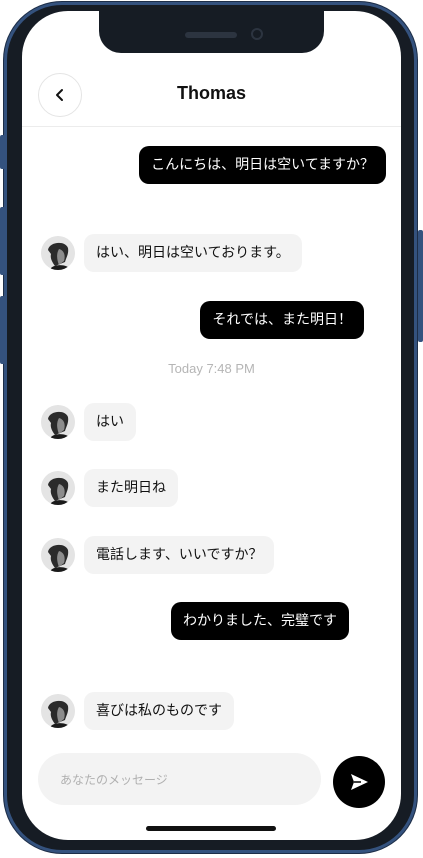 The height and width of the screenshot is (858, 423). Describe the element at coordinates (211, 828) in the screenshot. I see `home-indicator` at that location.